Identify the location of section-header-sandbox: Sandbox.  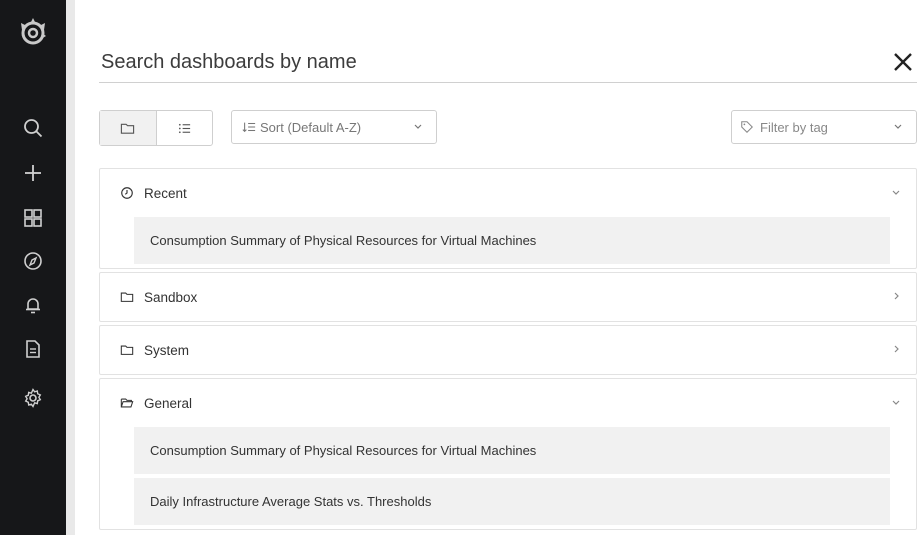
(508, 297).